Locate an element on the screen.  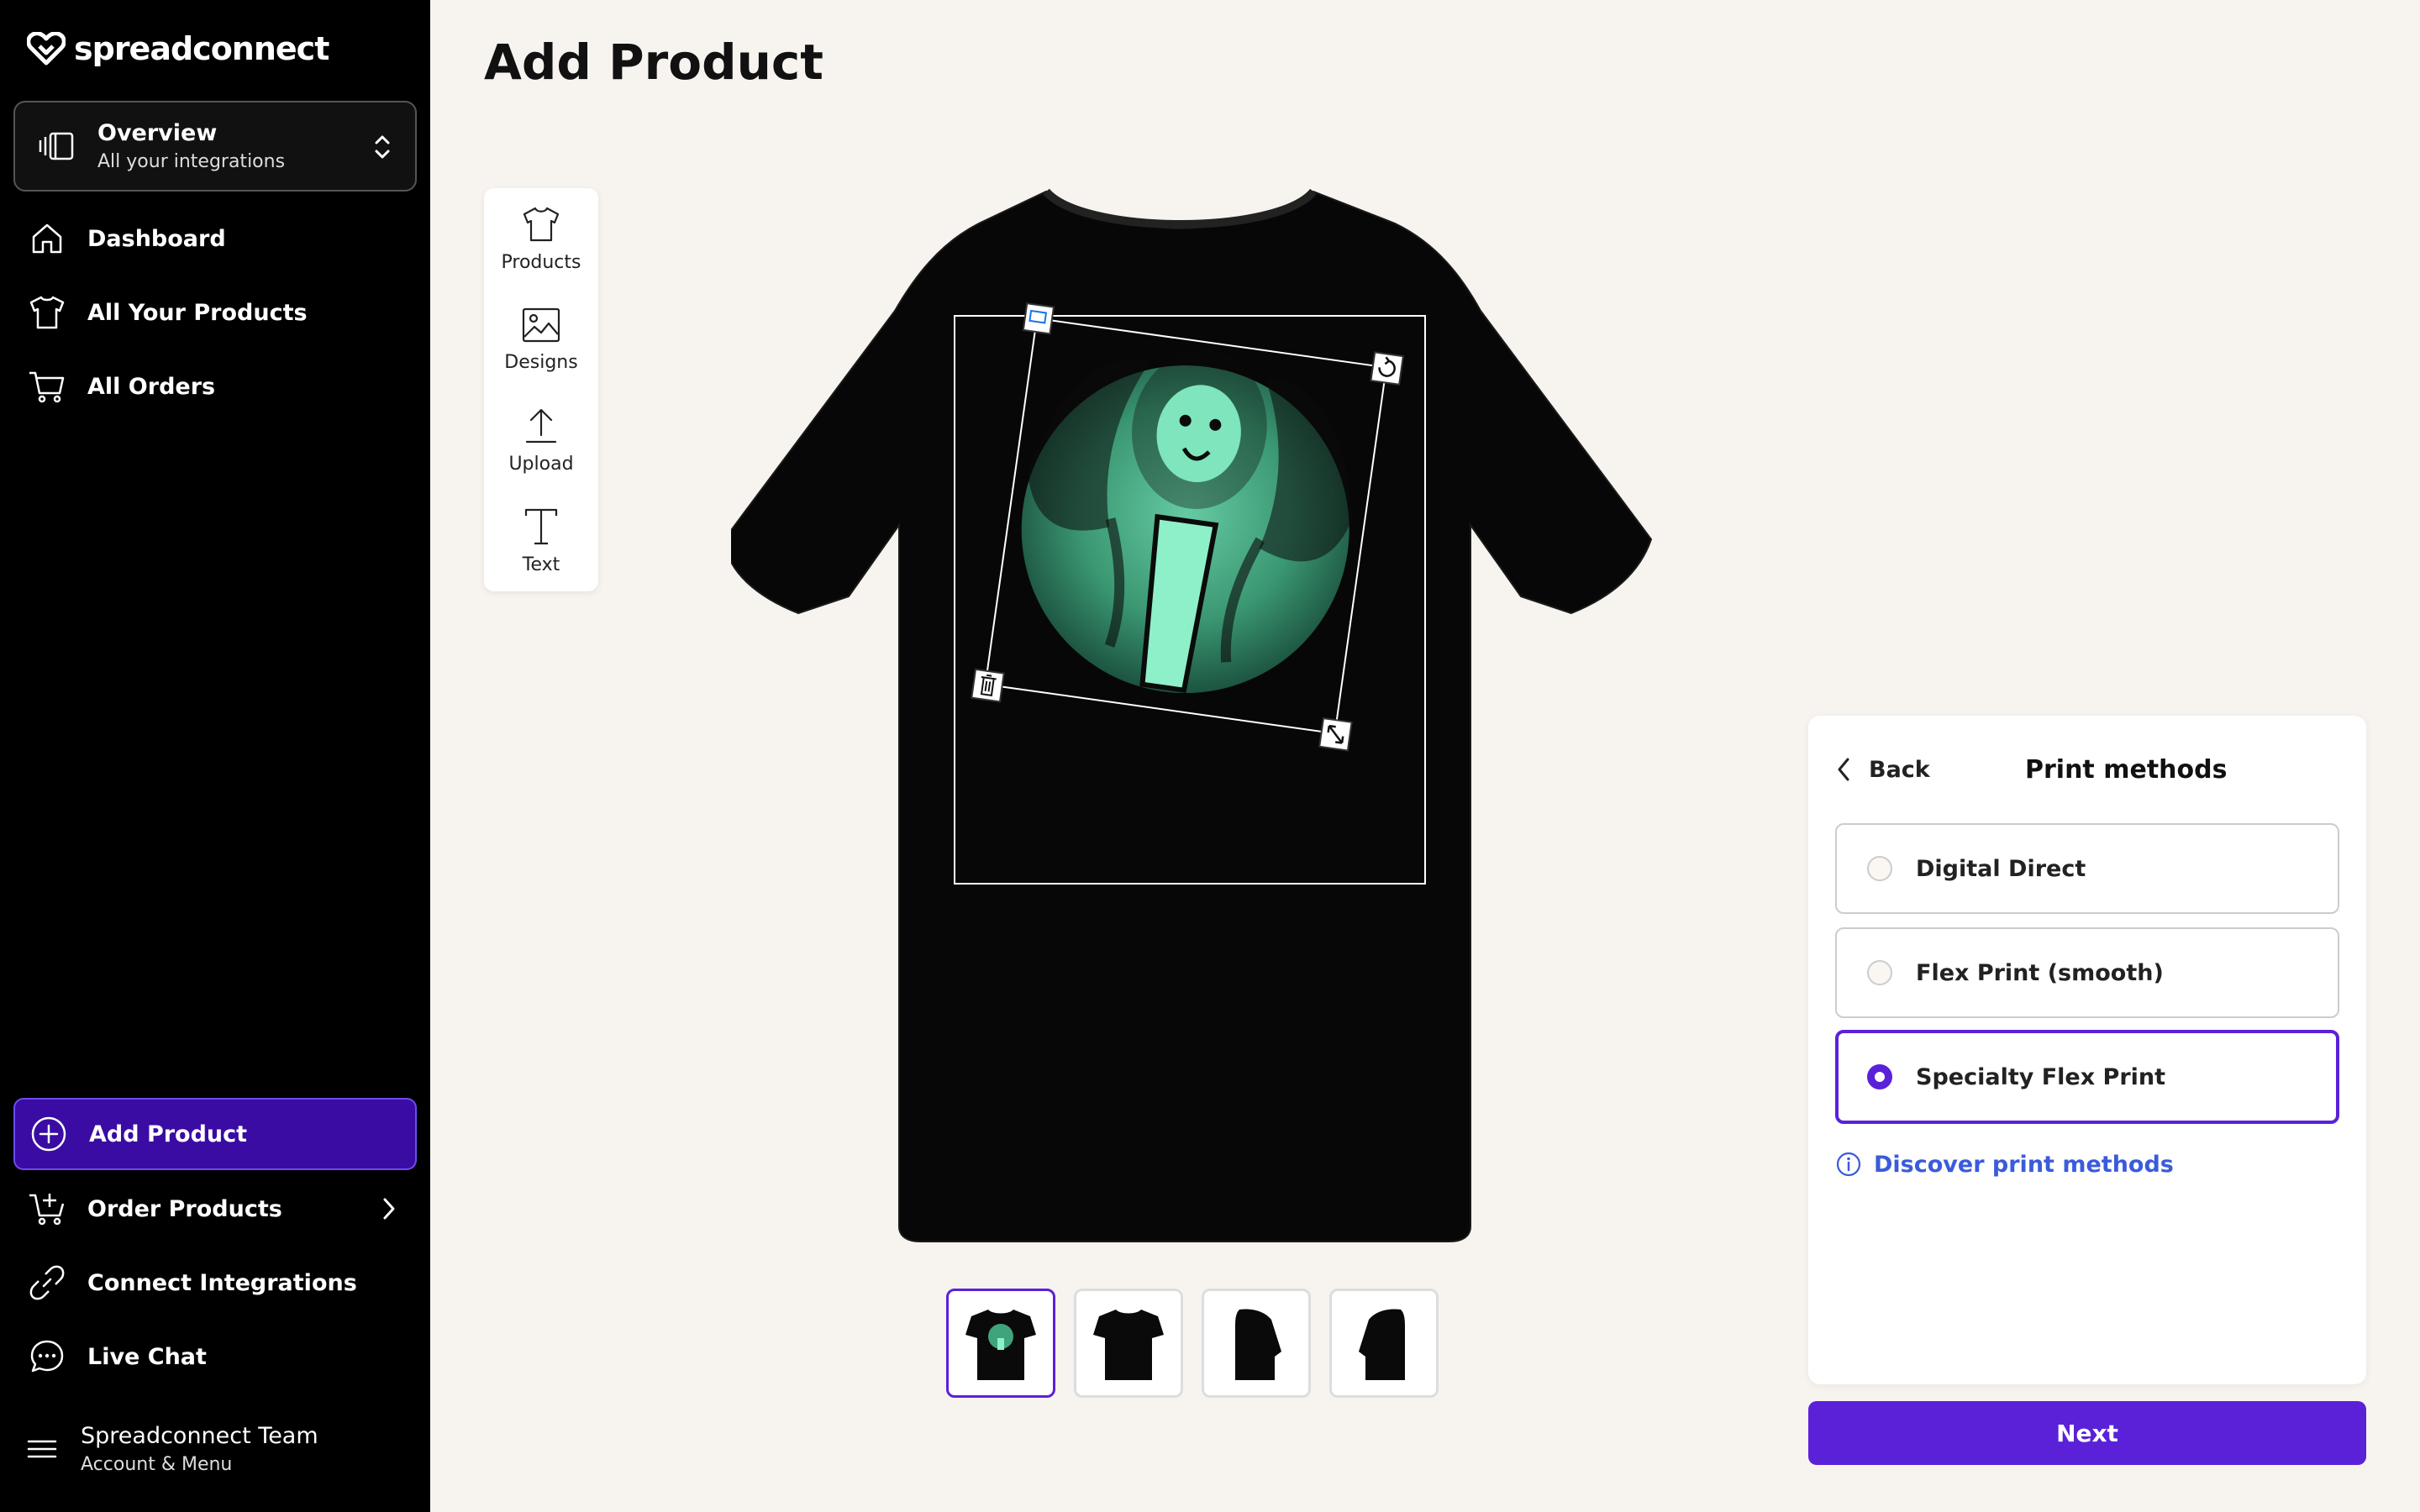
tool-designs-label: Designs is located at coordinates (541, 362).